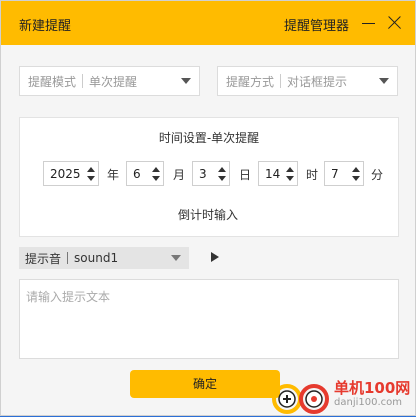 This screenshot has height=417, width=416. What do you see at coordinates (344, 173) in the screenshot?
I see `minute-stepper: 7` at bounding box center [344, 173].